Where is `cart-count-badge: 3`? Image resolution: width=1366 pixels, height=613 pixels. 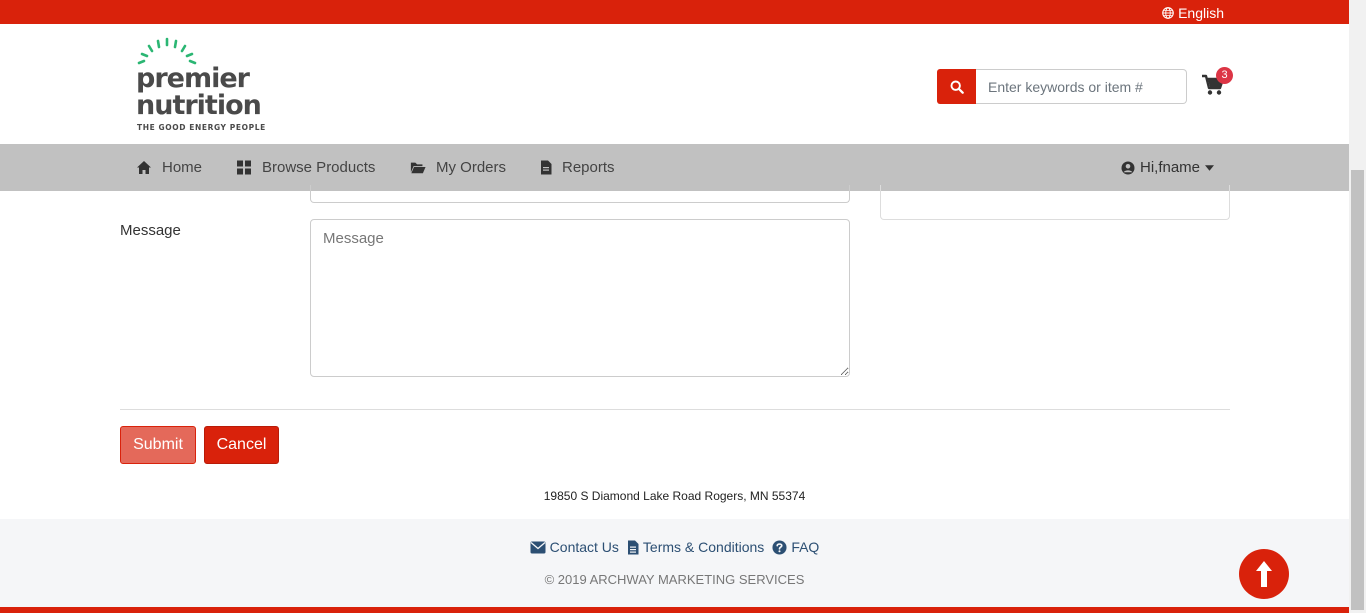
cart-count-badge: 3 is located at coordinates (1224, 75).